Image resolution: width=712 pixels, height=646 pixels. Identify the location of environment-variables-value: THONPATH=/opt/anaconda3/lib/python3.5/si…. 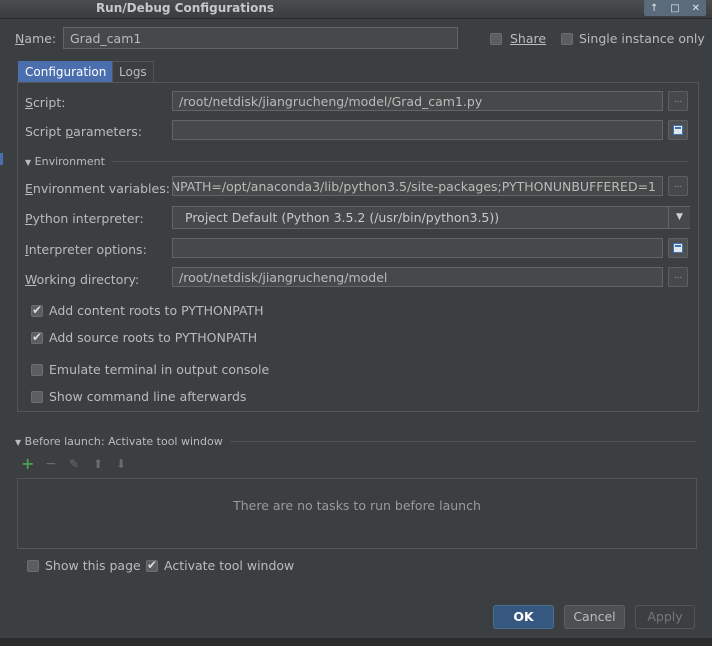
(414, 186).